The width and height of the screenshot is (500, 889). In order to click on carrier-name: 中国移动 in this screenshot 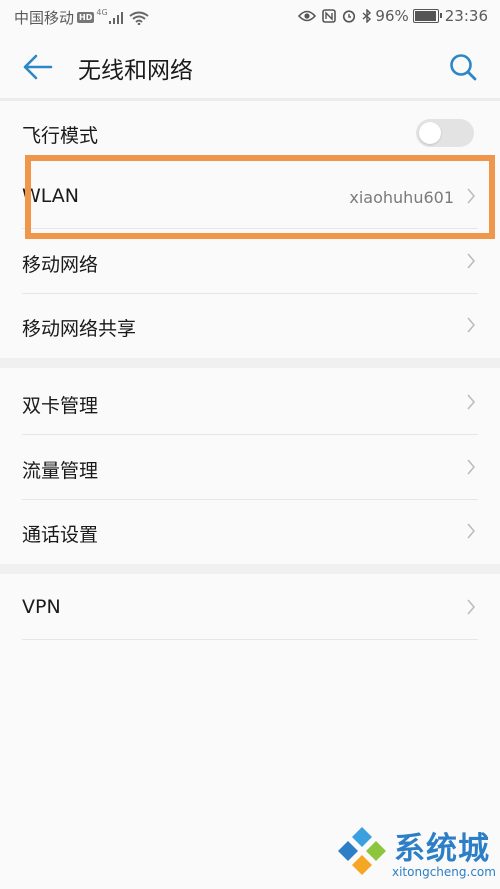, I will do `click(44, 18)`.